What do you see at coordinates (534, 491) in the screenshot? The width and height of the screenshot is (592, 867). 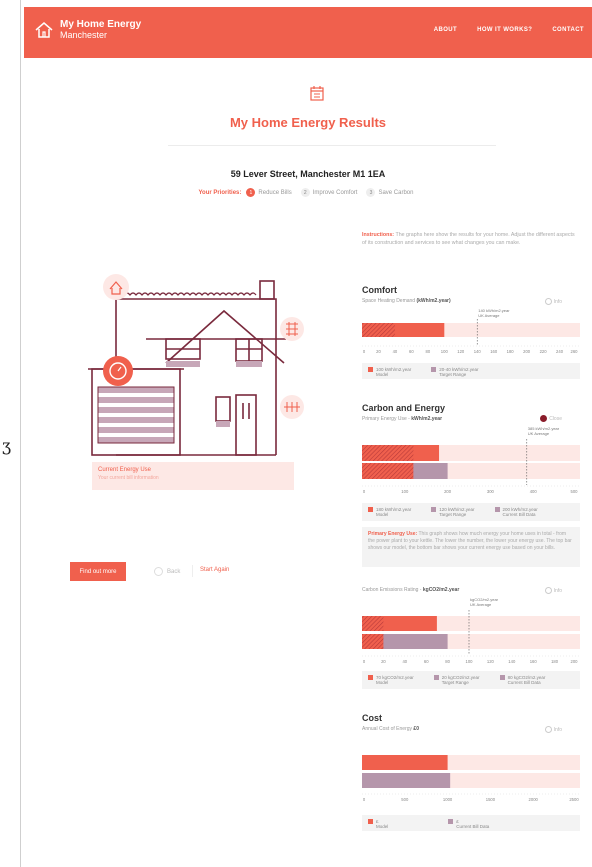 I see `tick-label: 400` at bounding box center [534, 491].